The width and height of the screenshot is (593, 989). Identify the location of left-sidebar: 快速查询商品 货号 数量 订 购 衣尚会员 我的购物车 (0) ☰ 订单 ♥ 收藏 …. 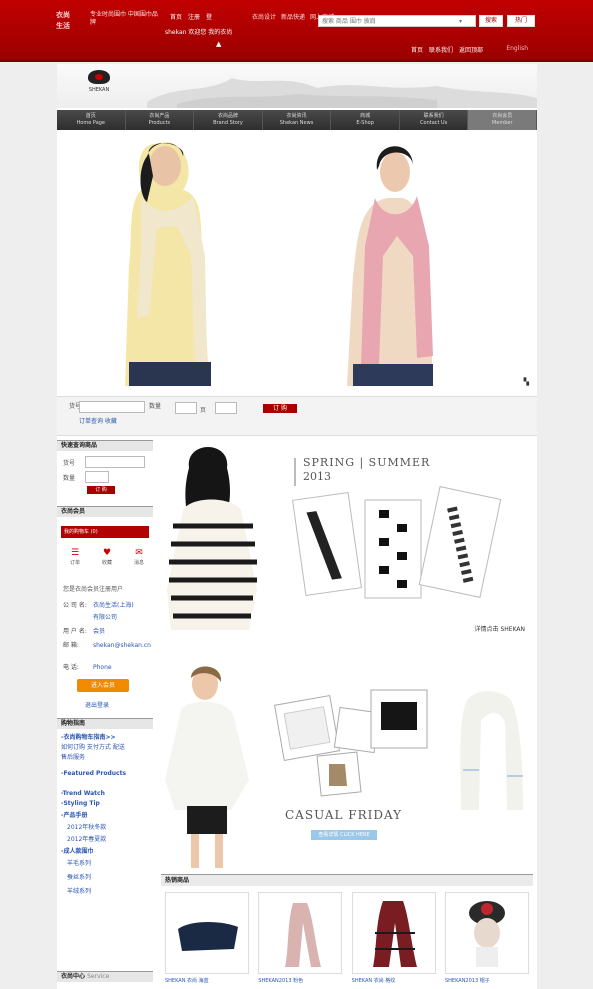
(105, 714).